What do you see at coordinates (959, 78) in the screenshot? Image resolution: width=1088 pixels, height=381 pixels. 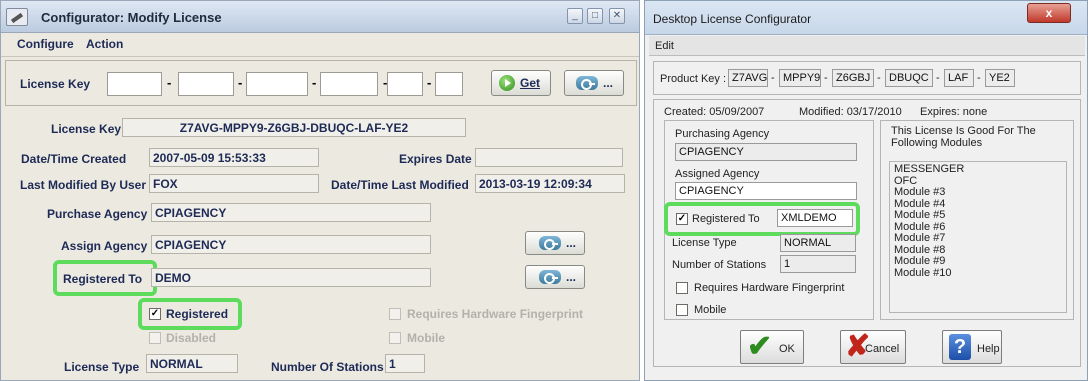 I see `product-key-part-5: LAF` at bounding box center [959, 78].